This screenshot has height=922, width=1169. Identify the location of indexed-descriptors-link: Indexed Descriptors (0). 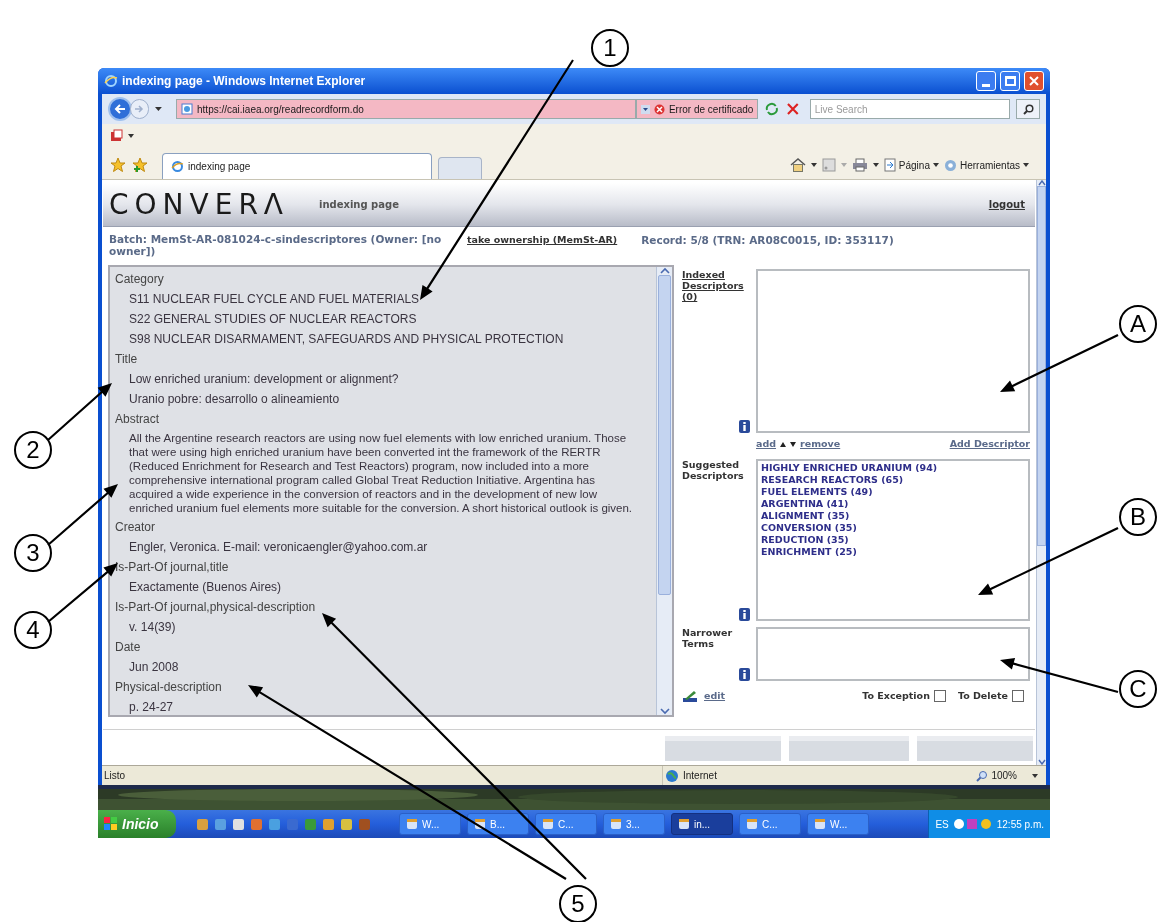
(712, 285).